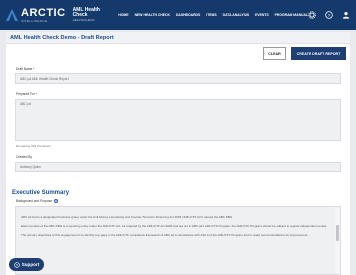 The width and height of the screenshot is (356, 275). What do you see at coordinates (178, 38) in the screenshot?
I see `page-title-bar: AML Health Check Demo - Draft Report` at bounding box center [178, 38].